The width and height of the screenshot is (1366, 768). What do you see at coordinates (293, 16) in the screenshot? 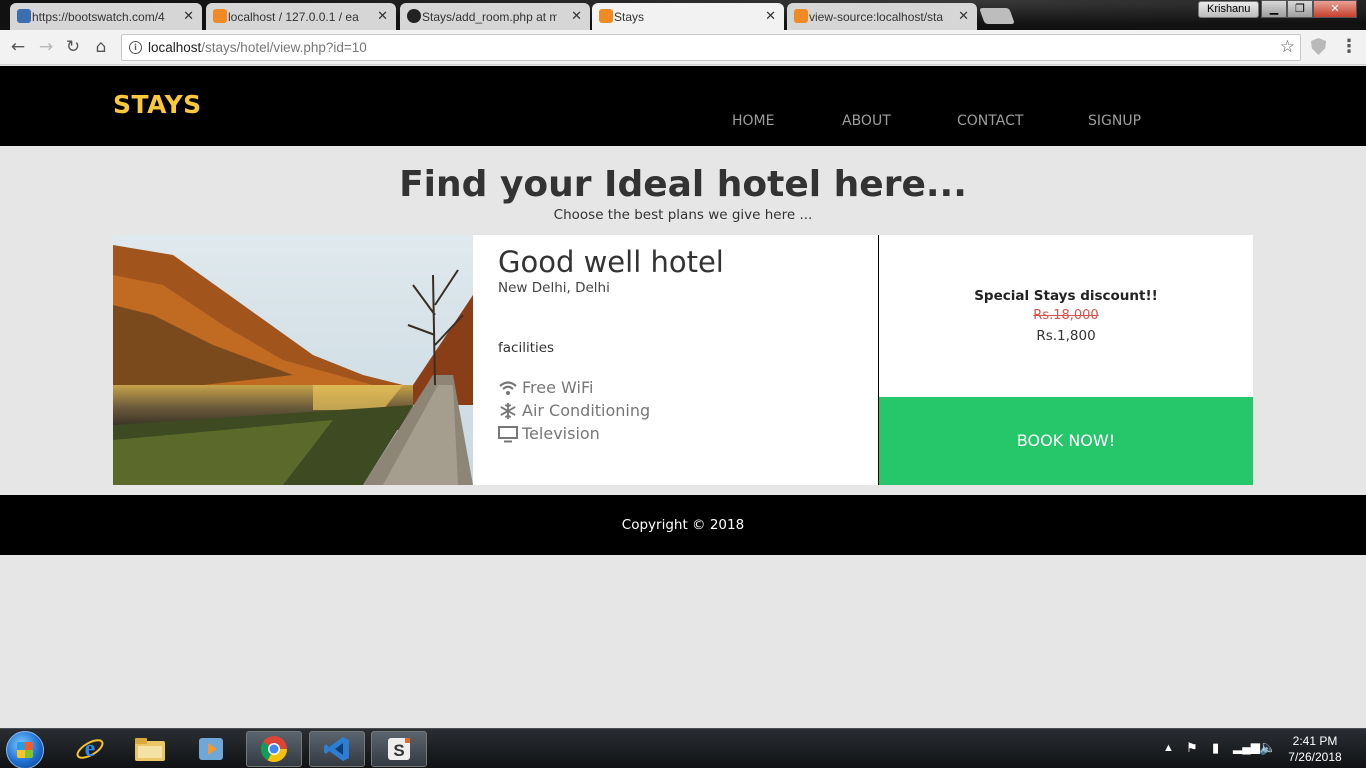
I see `tab-label: localhost / 127.0.0.1 / ea` at bounding box center [293, 16].